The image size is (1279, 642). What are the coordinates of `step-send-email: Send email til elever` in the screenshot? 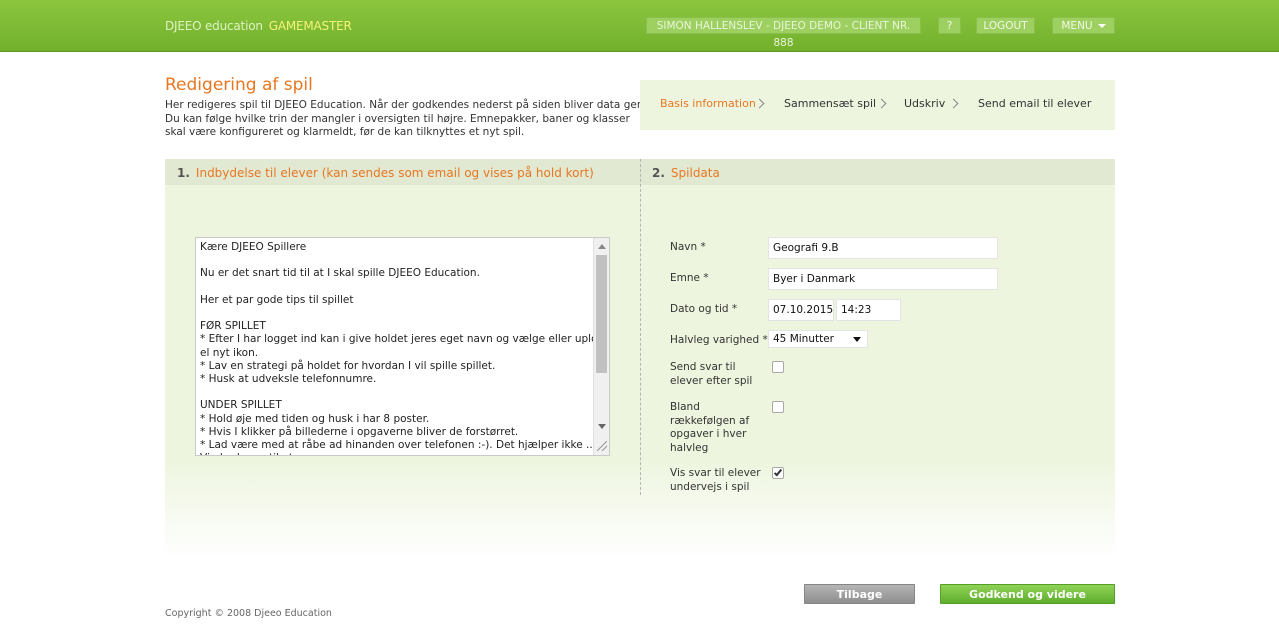 It's located at (1034, 103).